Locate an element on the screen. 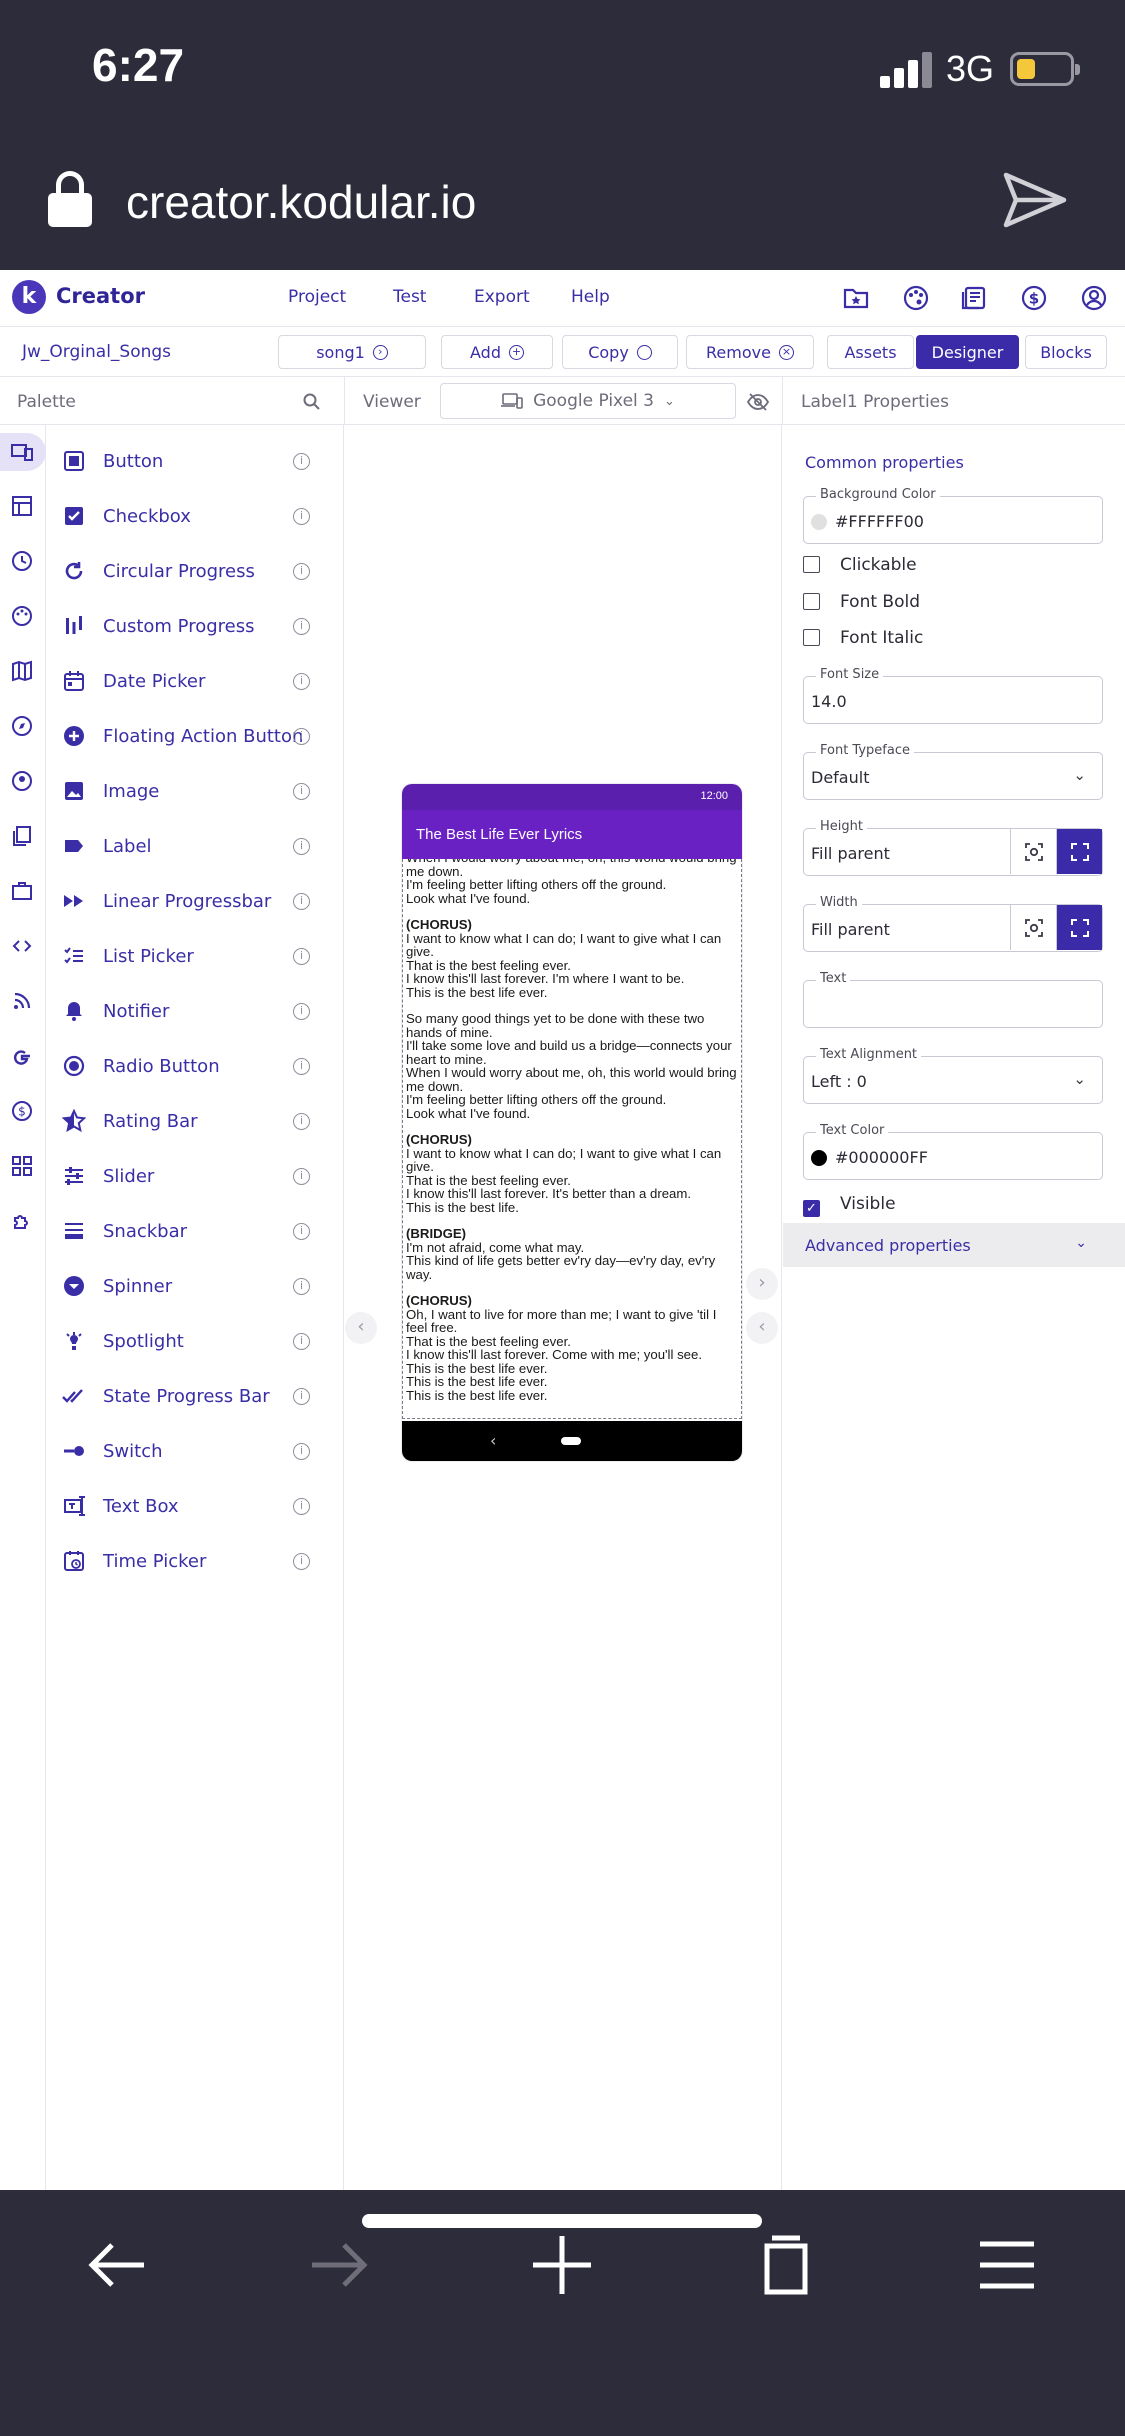  storage-category-icon is located at coordinates (22, 836).